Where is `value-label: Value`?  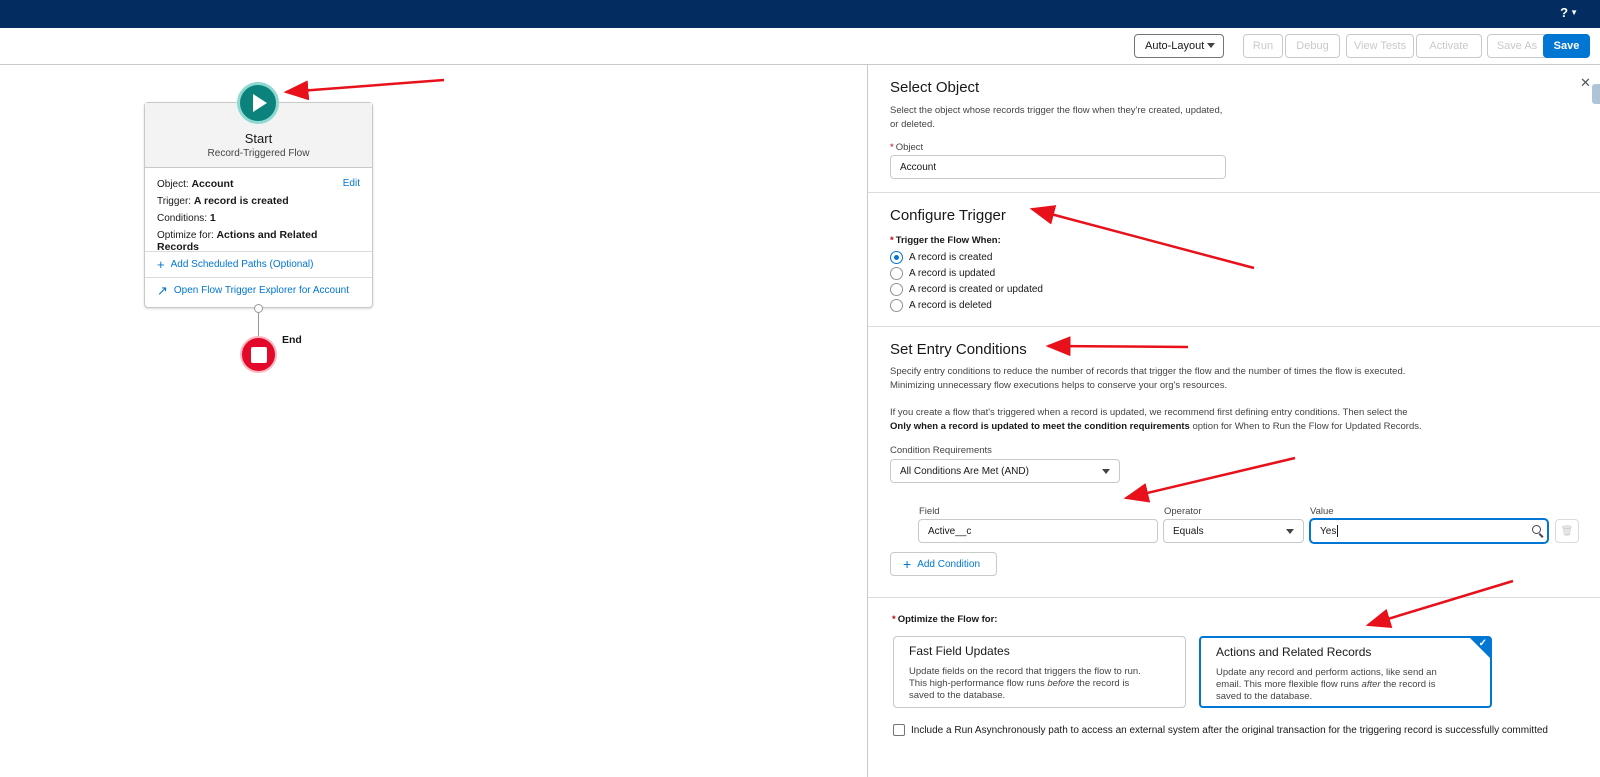 value-label: Value is located at coordinates (1322, 511).